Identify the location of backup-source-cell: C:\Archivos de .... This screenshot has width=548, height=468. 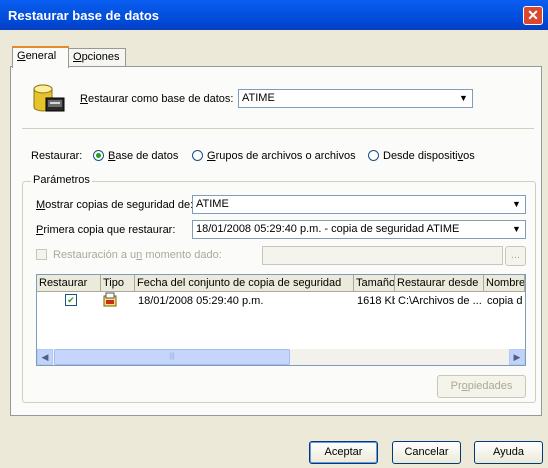
(440, 301).